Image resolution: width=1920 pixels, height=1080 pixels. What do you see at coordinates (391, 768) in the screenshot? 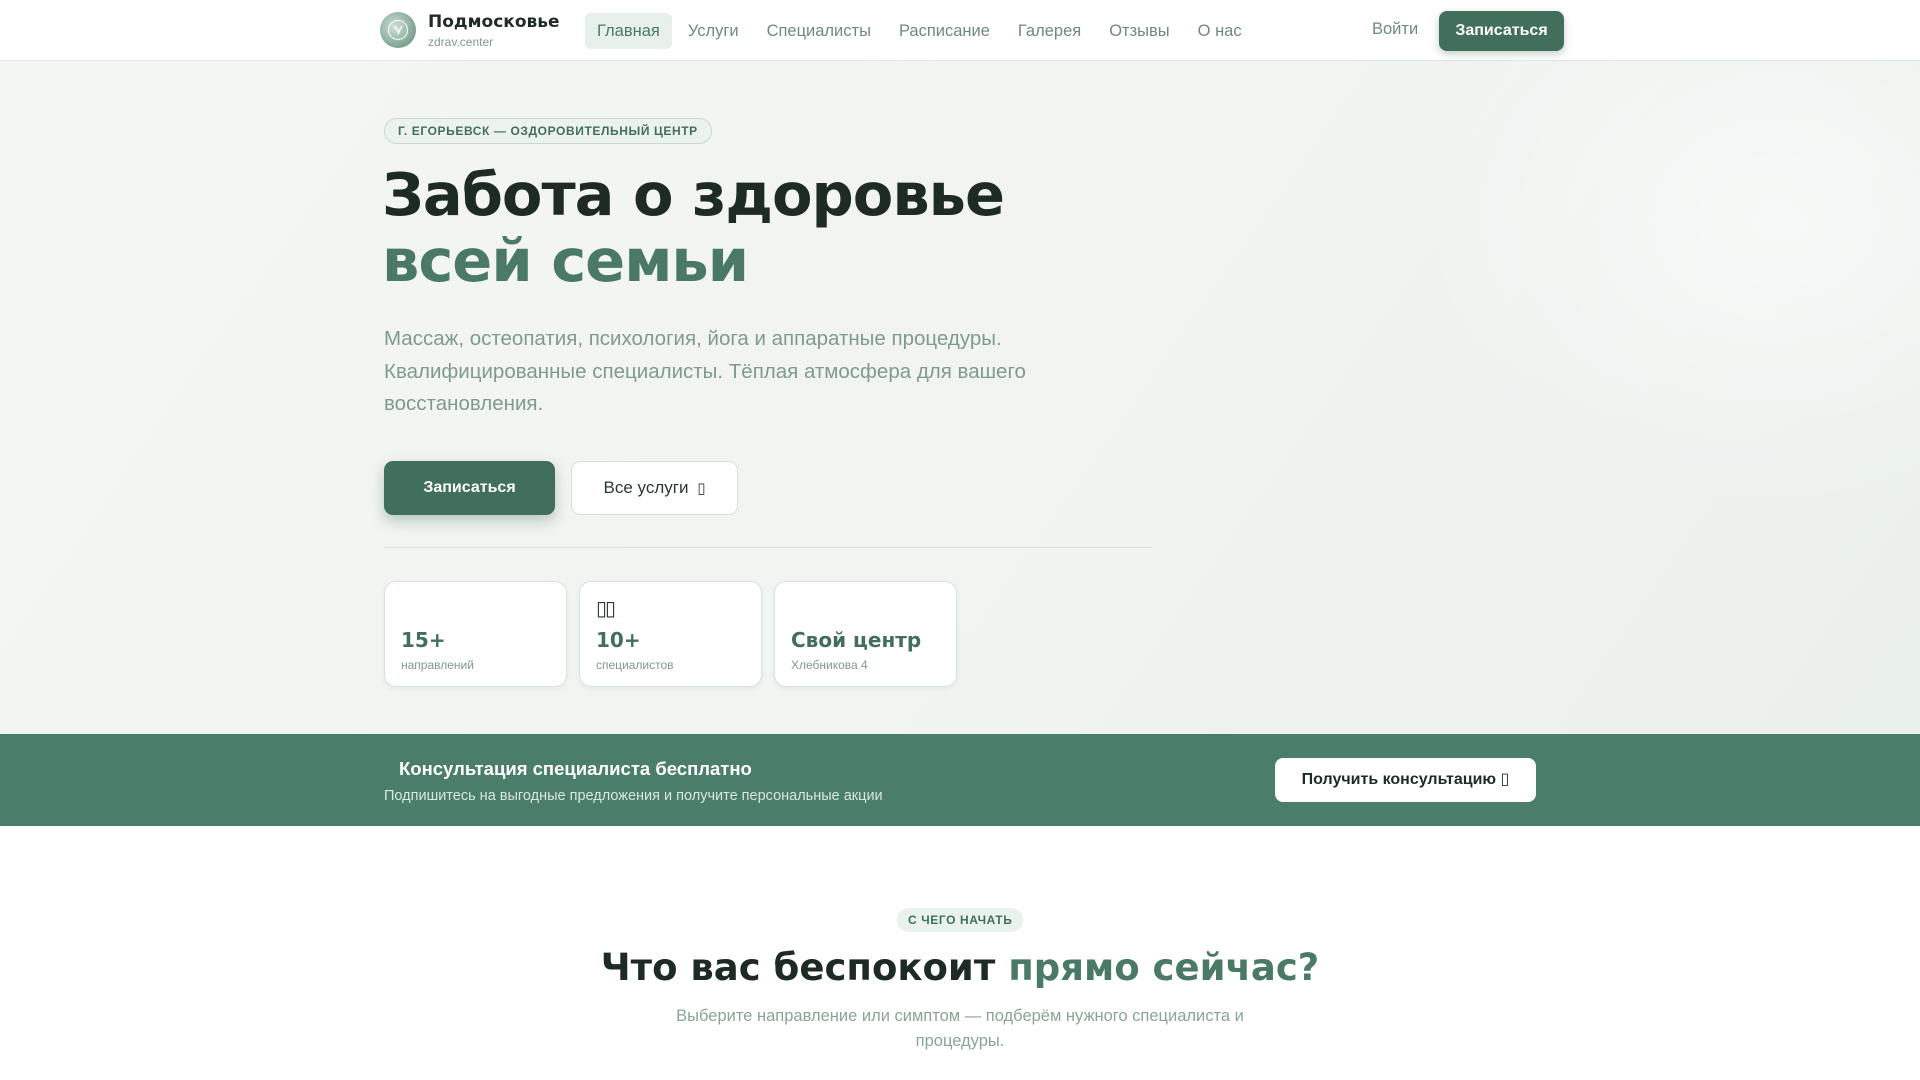
I see `gift-icon` at bounding box center [391, 768].